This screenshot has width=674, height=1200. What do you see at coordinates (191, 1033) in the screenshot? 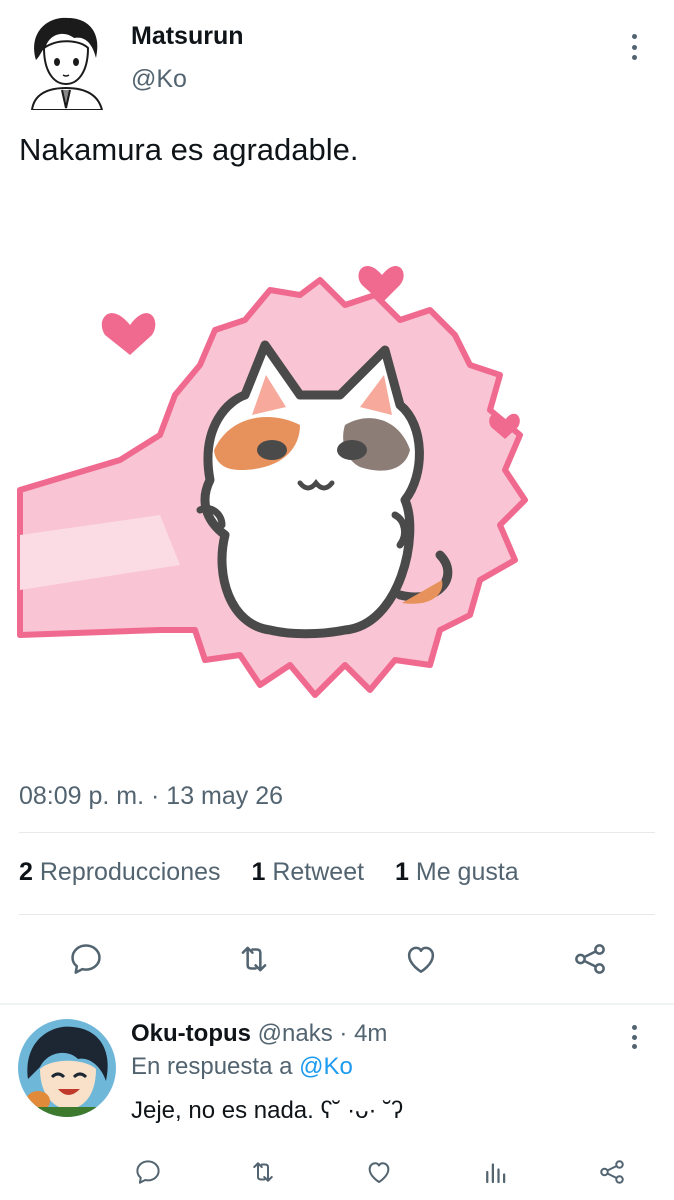
I see `reply-author-name: Oku-topus` at bounding box center [191, 1033].